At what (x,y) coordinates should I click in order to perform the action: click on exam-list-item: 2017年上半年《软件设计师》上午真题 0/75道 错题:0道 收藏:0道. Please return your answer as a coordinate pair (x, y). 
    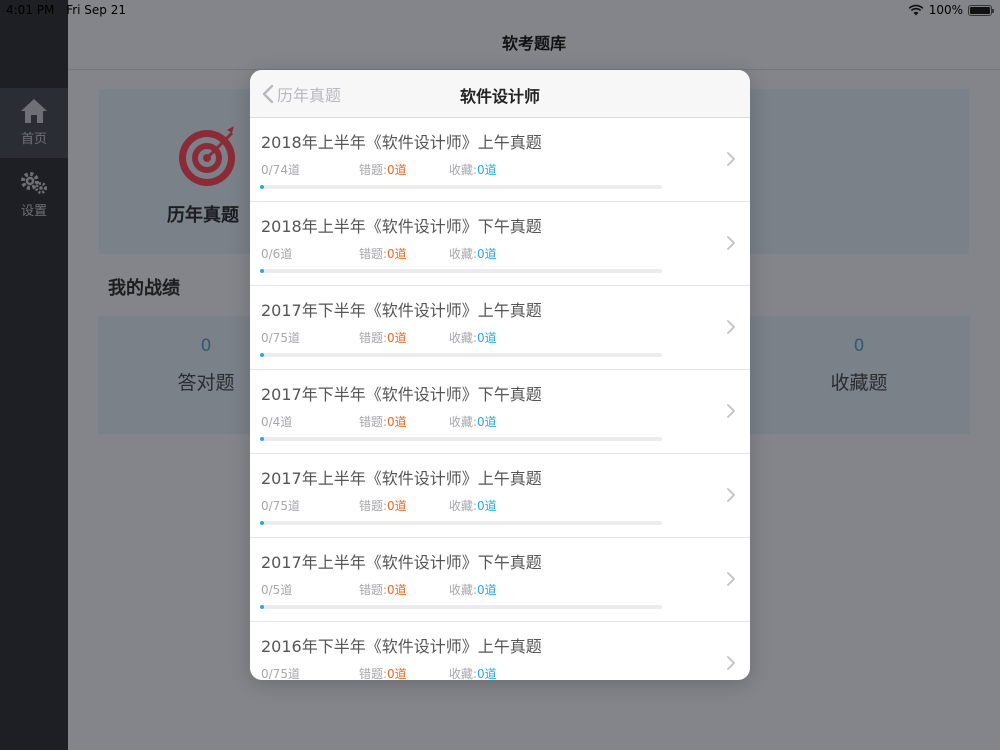
    Looking at the image, I should click on (500, 496).